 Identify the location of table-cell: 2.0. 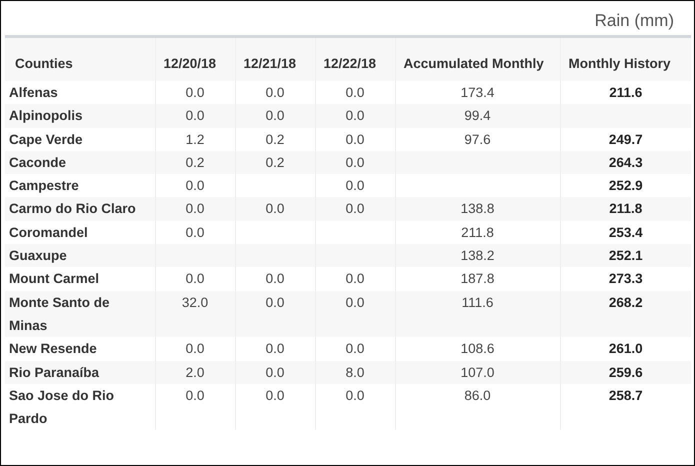
(195, 372).